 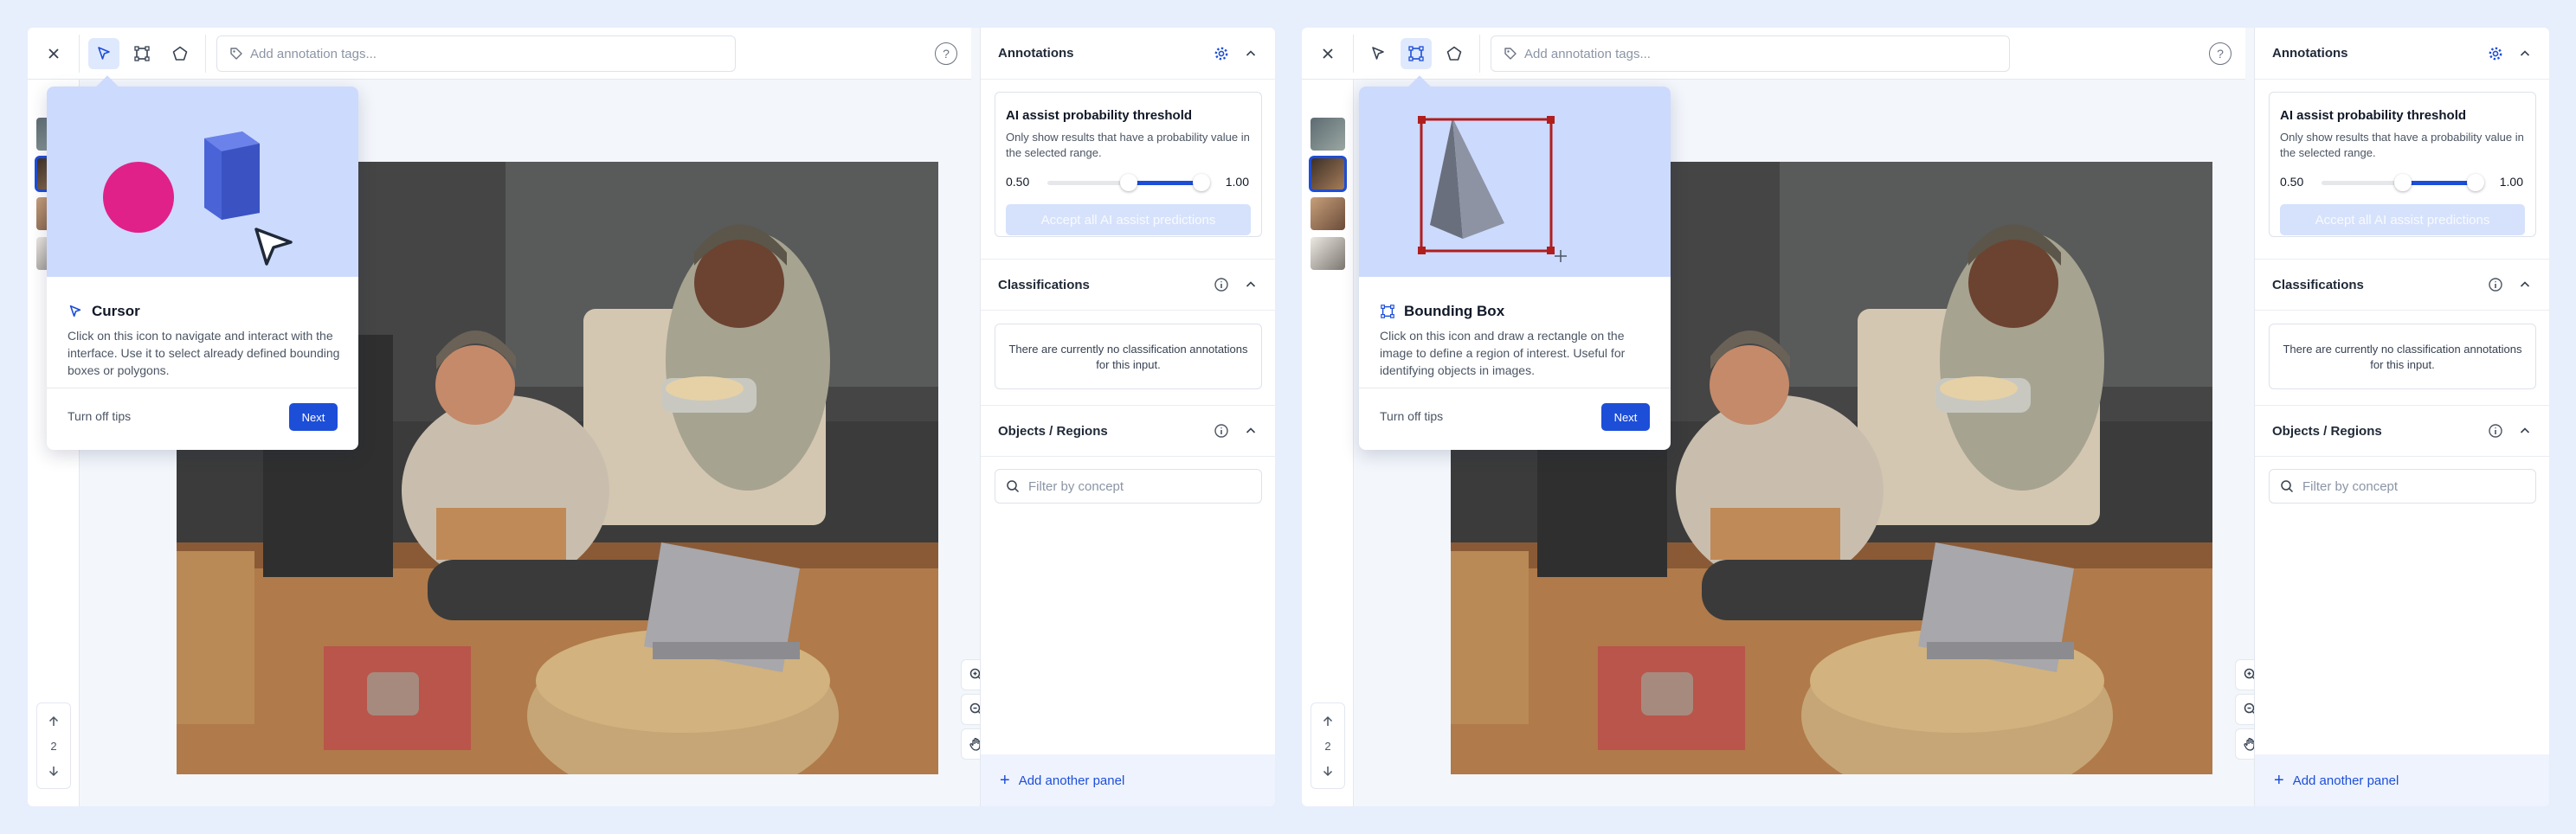 I want to click on tip-title-text: Bounding Box, so click(x=1454, y=311).